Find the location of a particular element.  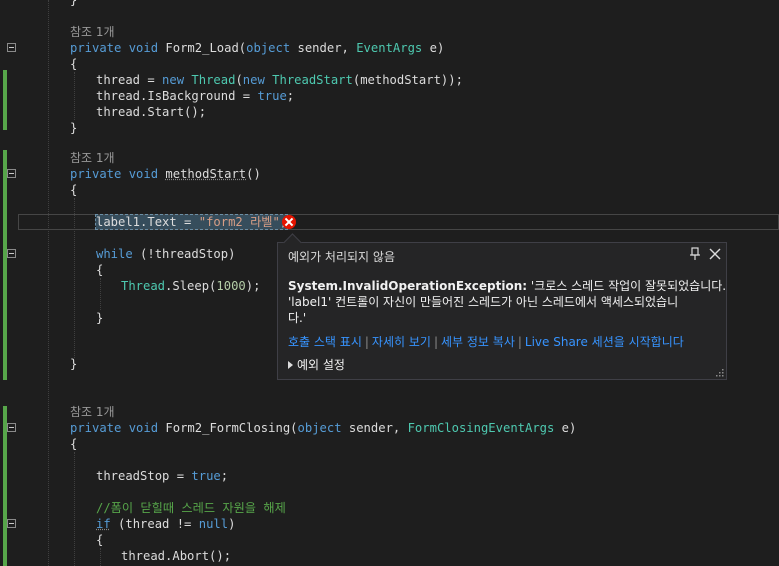

code-line: private void methodStart() is located at coordinates (165, 174).